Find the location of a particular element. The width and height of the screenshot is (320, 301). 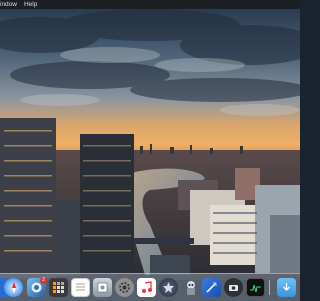

activity-monitor-icon is located at coordinates (255, 287).